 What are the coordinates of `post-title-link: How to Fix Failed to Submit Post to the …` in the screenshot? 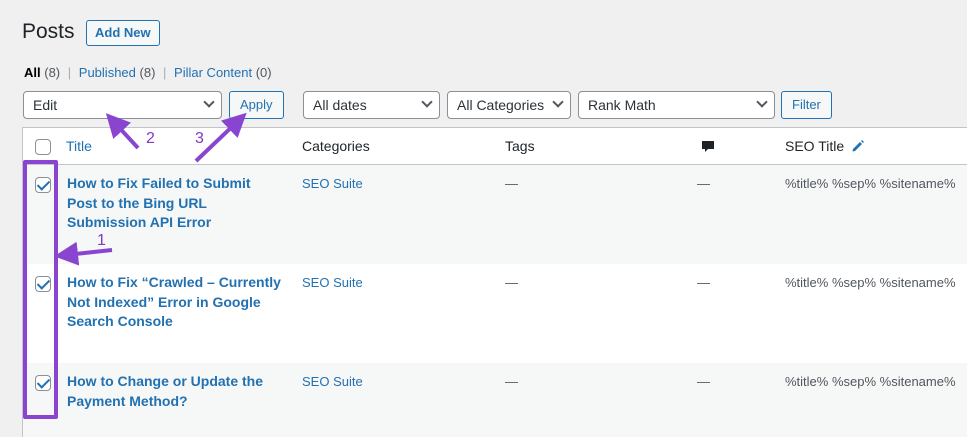 It's located at (167, 203).